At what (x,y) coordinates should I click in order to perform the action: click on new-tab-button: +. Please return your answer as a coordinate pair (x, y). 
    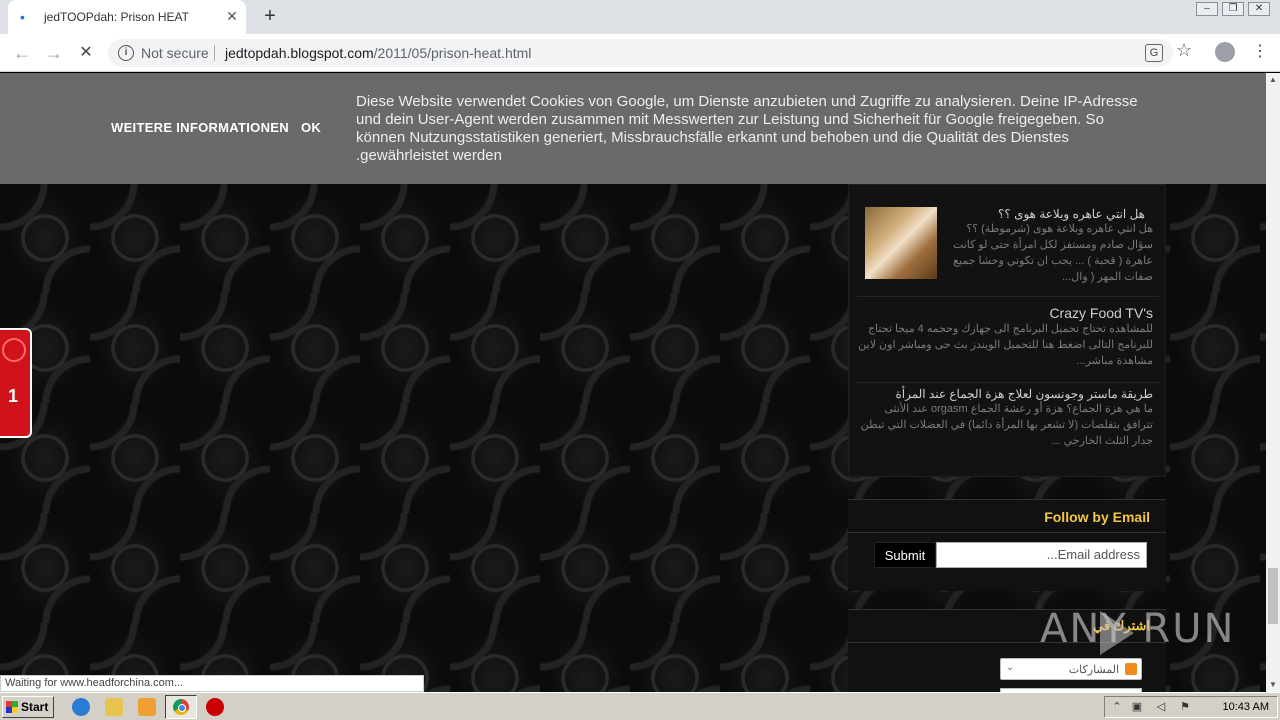
    Looking at the image, I should click on (270, 16).